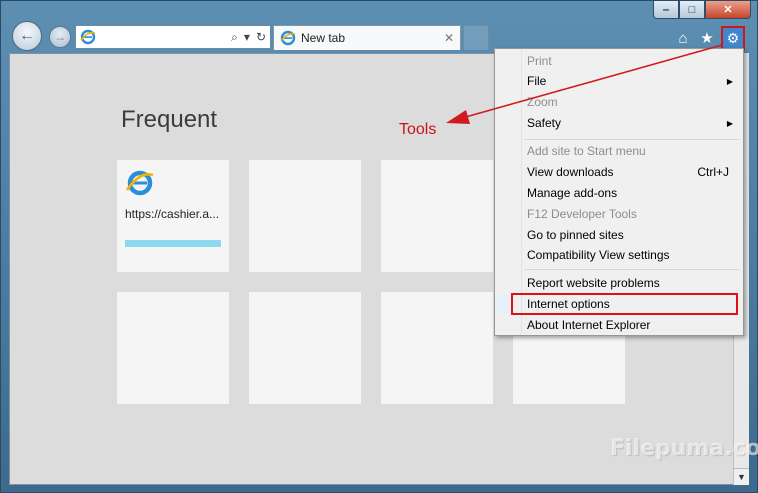 This screenshot has width=758, height=493. I want to click on search-icon: ⌕, so click(234, 37).